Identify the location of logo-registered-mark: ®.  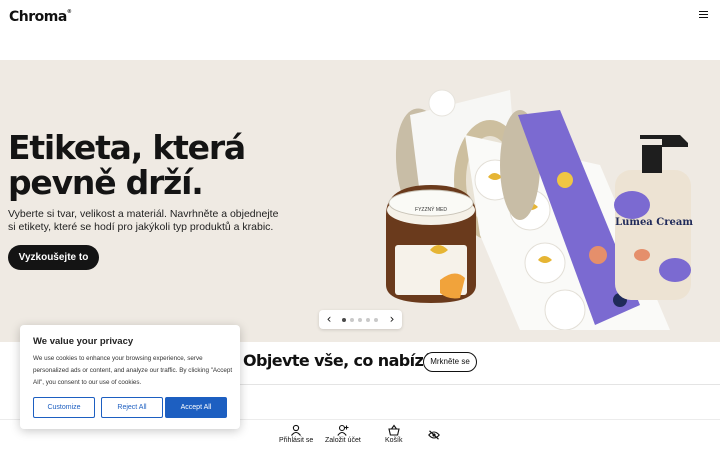
(69, 12).